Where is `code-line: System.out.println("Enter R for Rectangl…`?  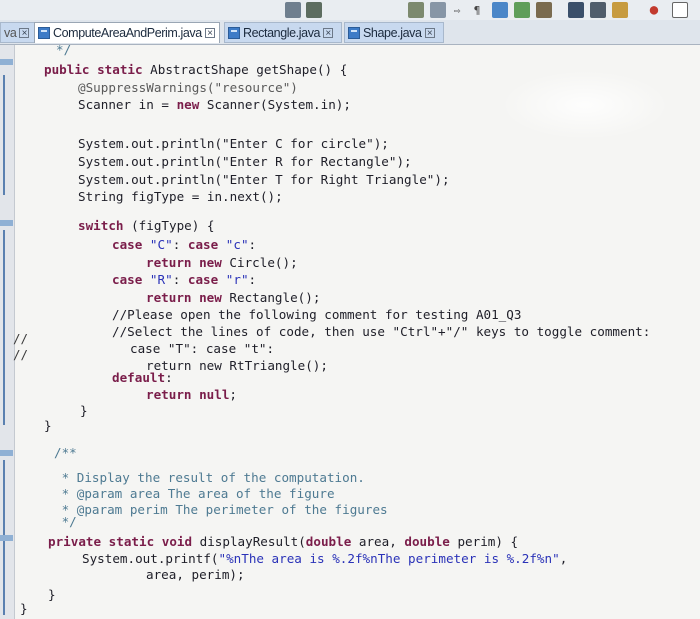 code-line: System.out.println("Enter R for Rectangl… is located at coordinates (245, 162).